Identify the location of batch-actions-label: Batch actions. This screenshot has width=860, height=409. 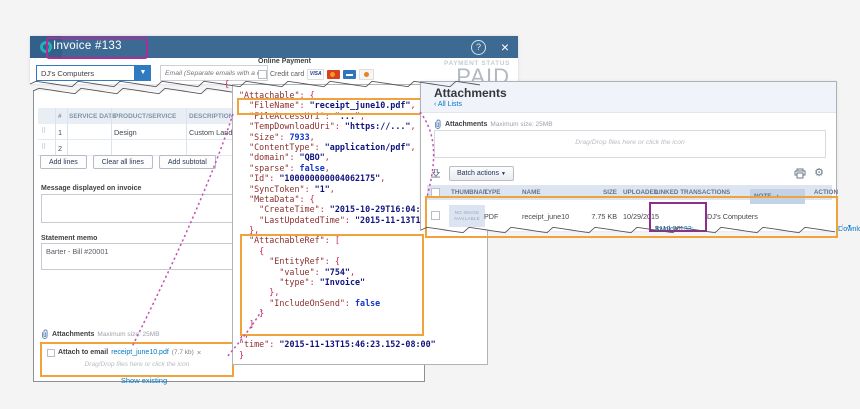
(478, 173).